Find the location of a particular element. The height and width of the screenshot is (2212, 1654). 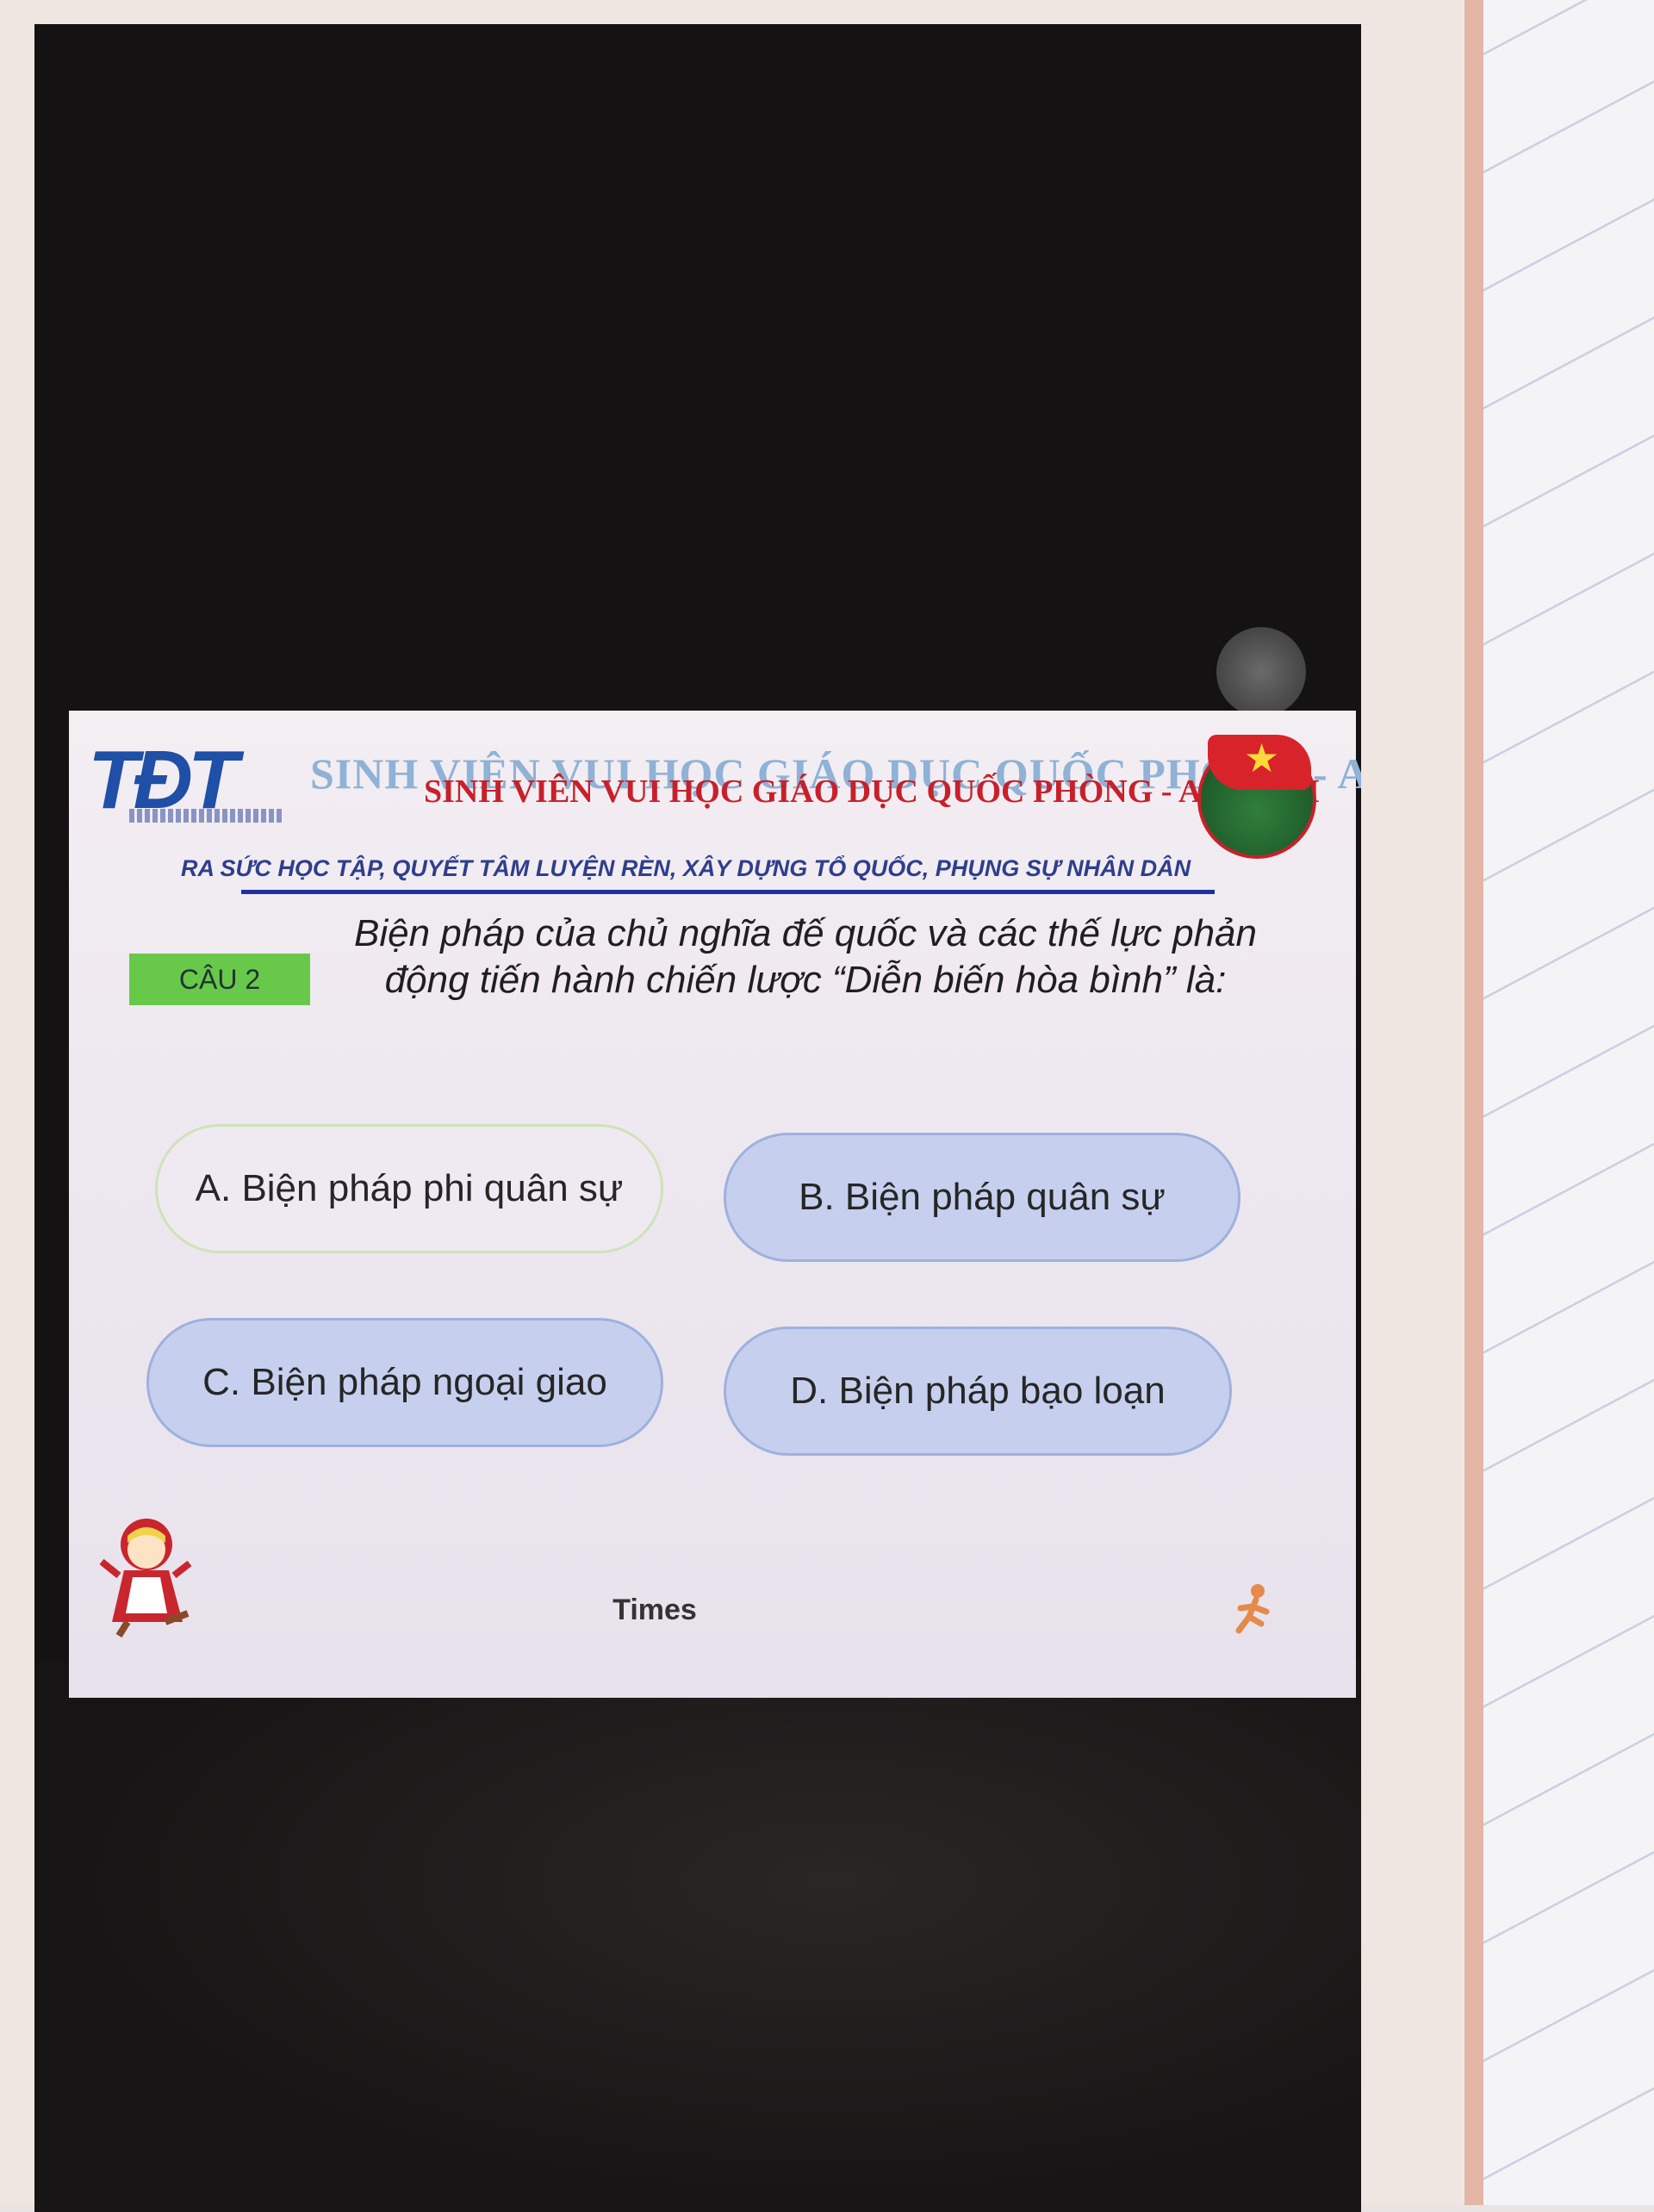

university-logo: TĐT is located at coordinates (191, 780).